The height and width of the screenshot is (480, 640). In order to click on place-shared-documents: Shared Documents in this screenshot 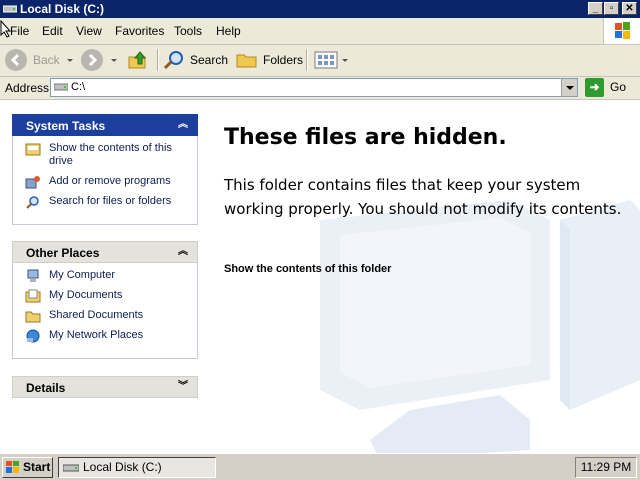, I will do `click(105, 316)`.